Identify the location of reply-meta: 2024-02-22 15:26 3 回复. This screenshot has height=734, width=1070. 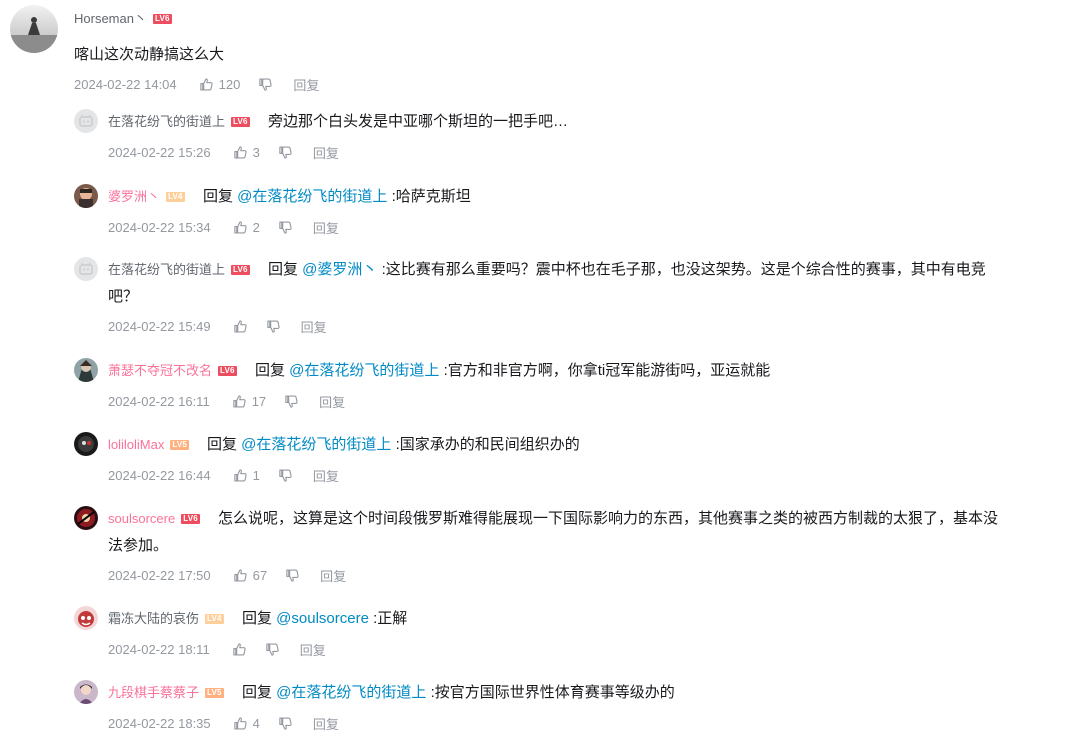
(223, 152).